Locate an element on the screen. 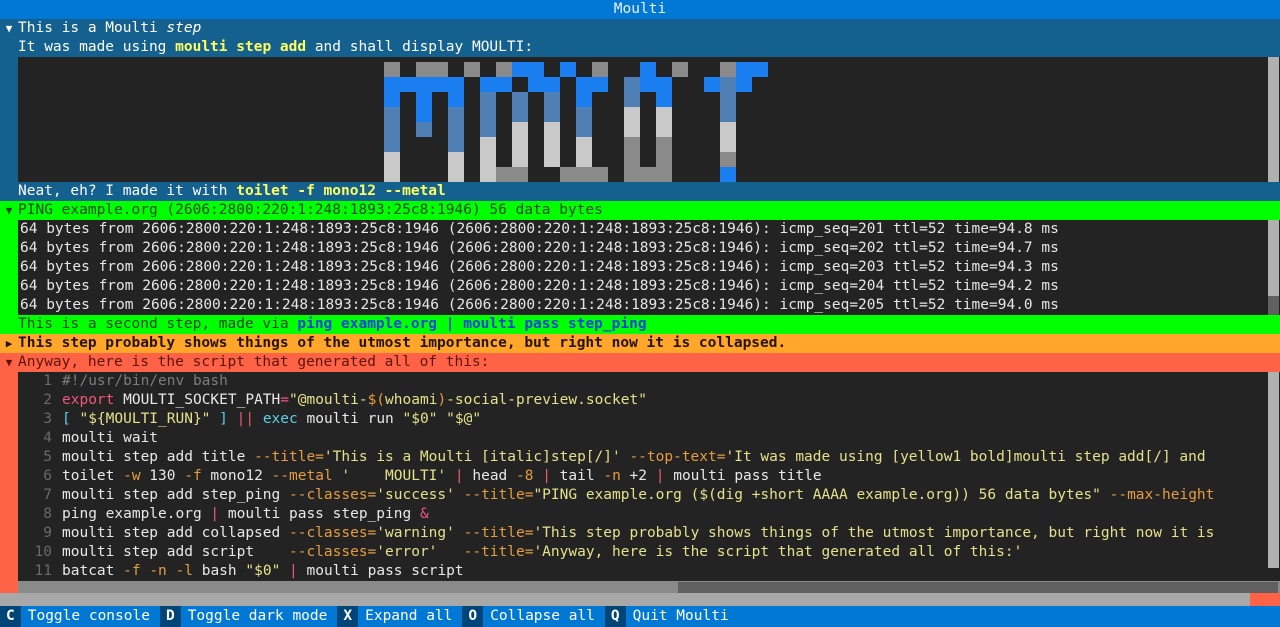  step-script-vertical-scrollbar is located at coordinates (1273, 476).